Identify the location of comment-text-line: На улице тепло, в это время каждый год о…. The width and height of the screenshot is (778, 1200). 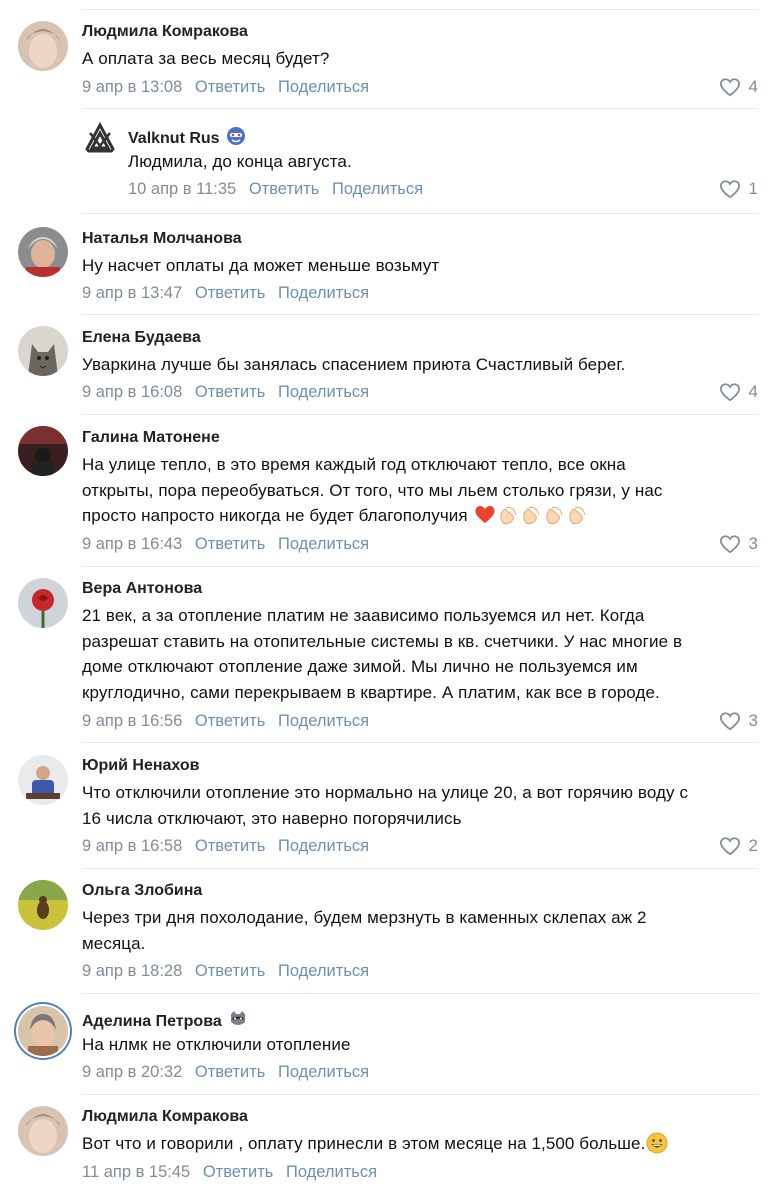
(354, 464).